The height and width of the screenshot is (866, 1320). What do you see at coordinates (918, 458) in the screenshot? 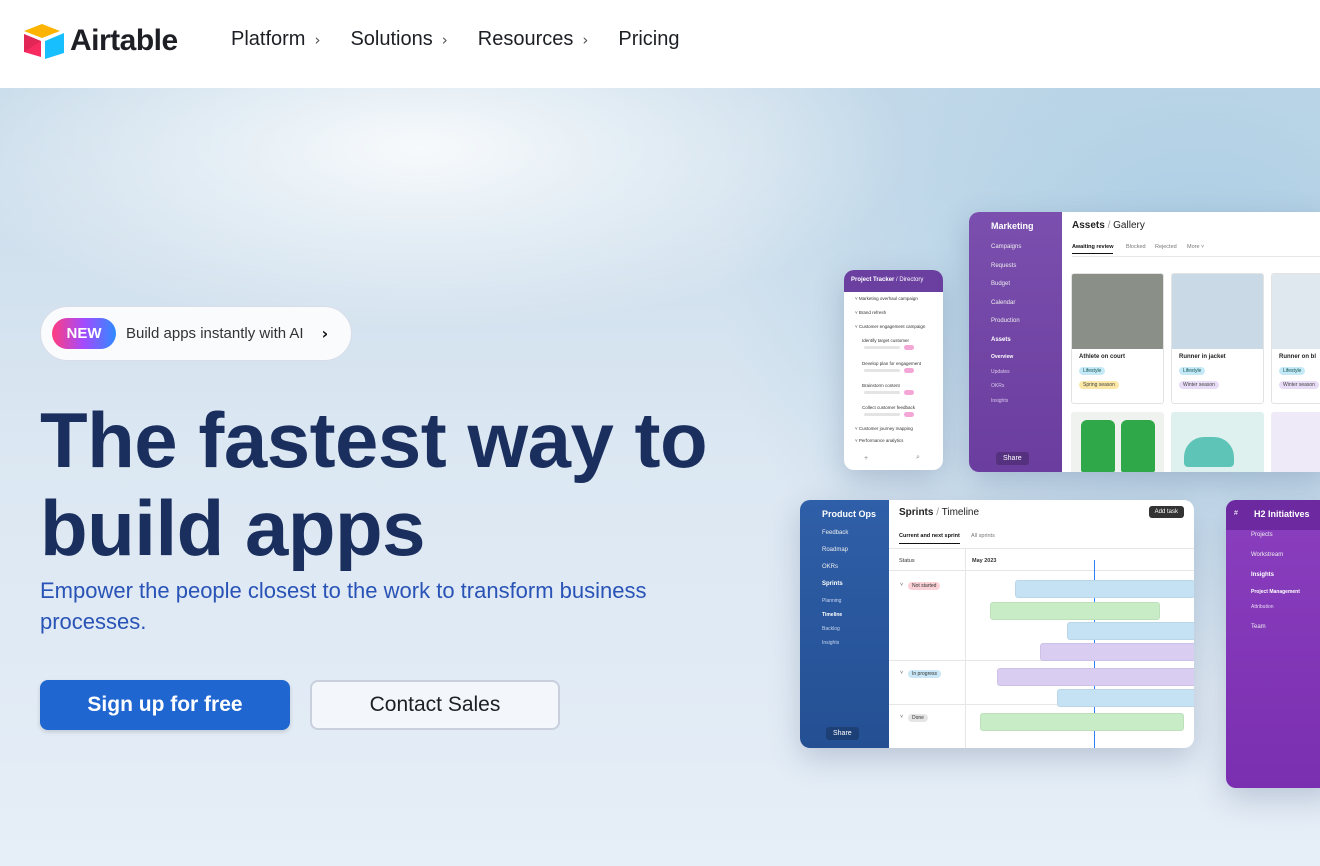
I see `search-icon: ⌕` at bounding box center [918, 458].